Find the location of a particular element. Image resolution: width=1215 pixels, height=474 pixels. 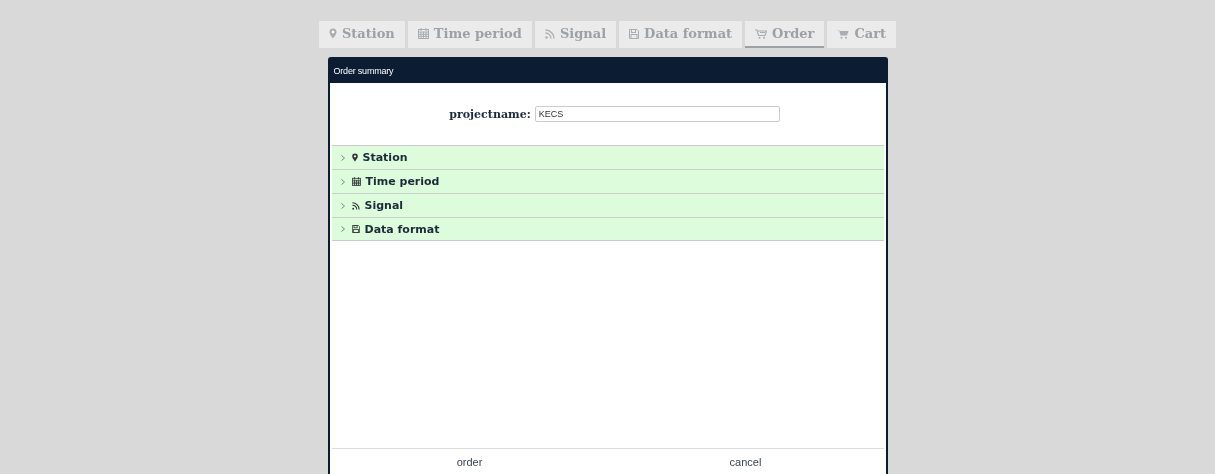

accordion-header: Data format is located at coordinates (607, 229).